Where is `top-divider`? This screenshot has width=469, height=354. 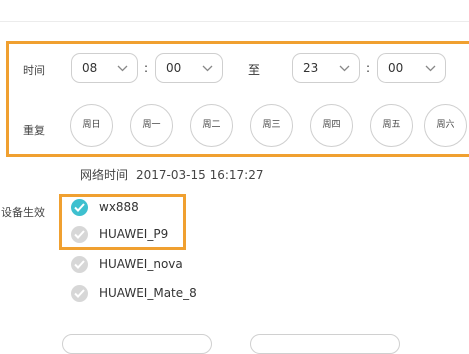
top-divider is located at coordinates (234, 21).